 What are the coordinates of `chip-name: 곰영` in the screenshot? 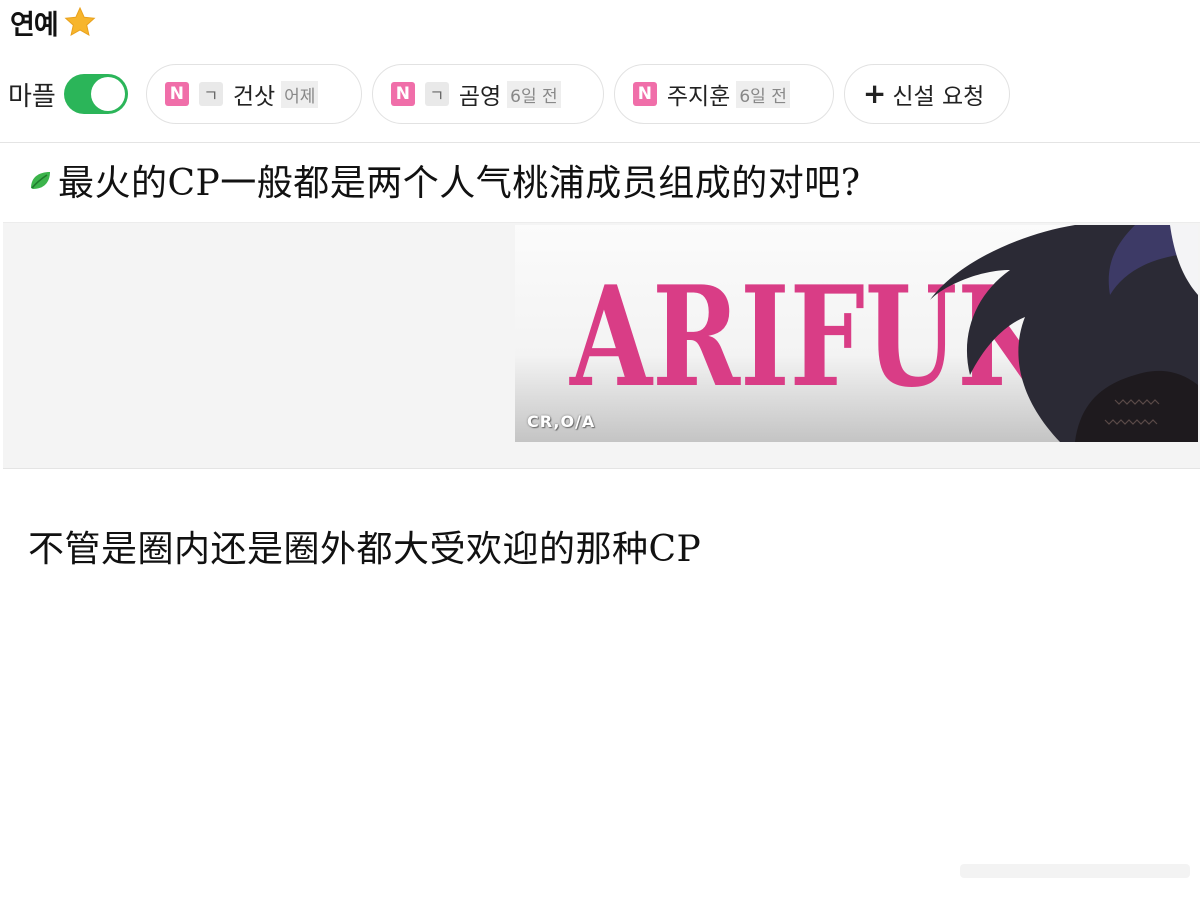 It's located at (480, 97).